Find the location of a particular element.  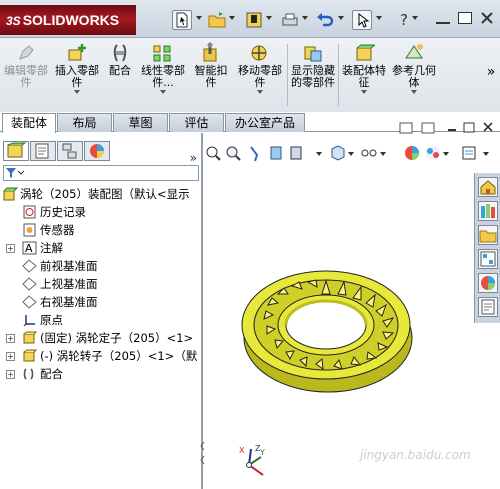

tree-item-label: 原点 is located at coordinates (51, 320).